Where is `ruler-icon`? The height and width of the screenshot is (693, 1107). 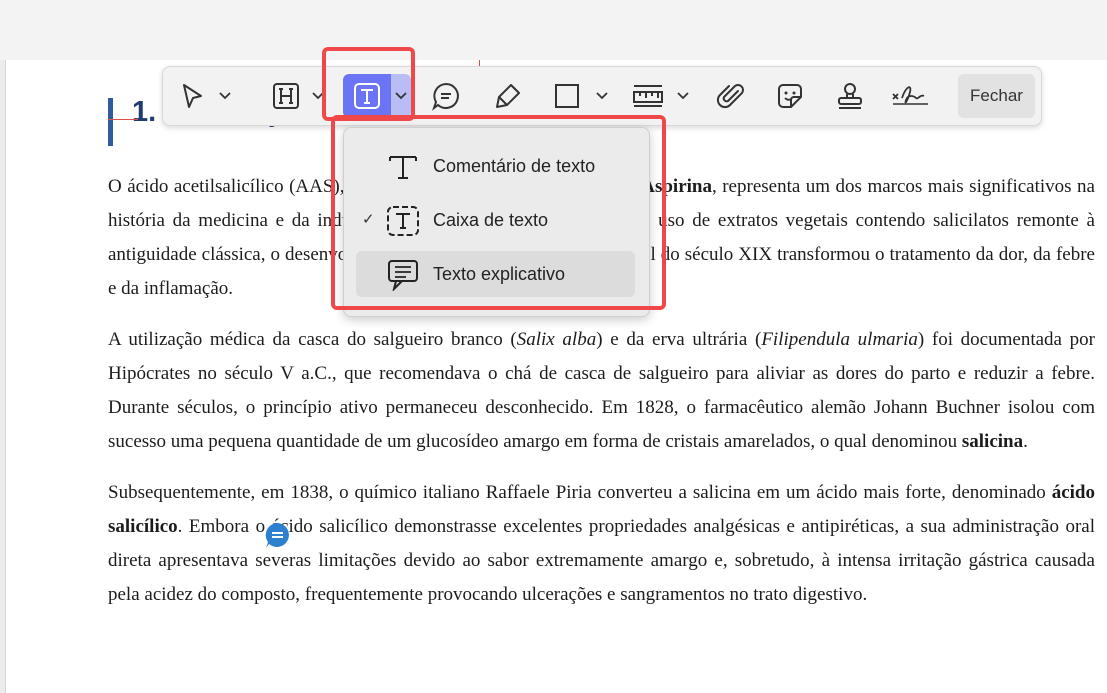 ruler-icon is located at coordinates (648, 96).